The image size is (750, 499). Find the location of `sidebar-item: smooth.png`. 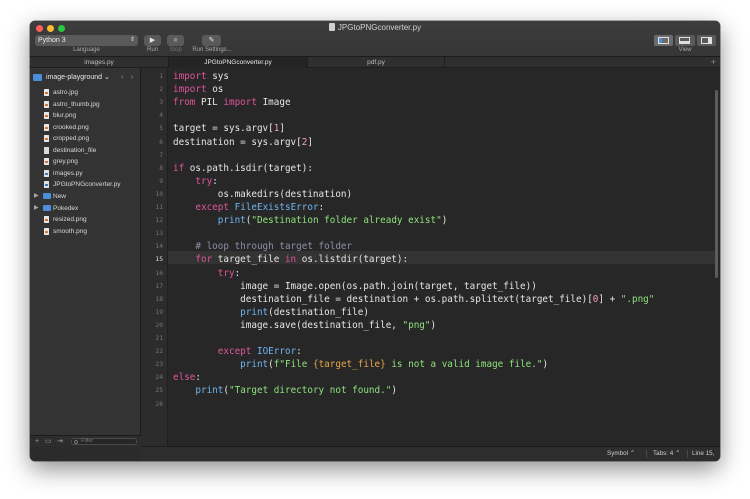

sidebar-item: smooth.png is located at coordinates (85, 231).